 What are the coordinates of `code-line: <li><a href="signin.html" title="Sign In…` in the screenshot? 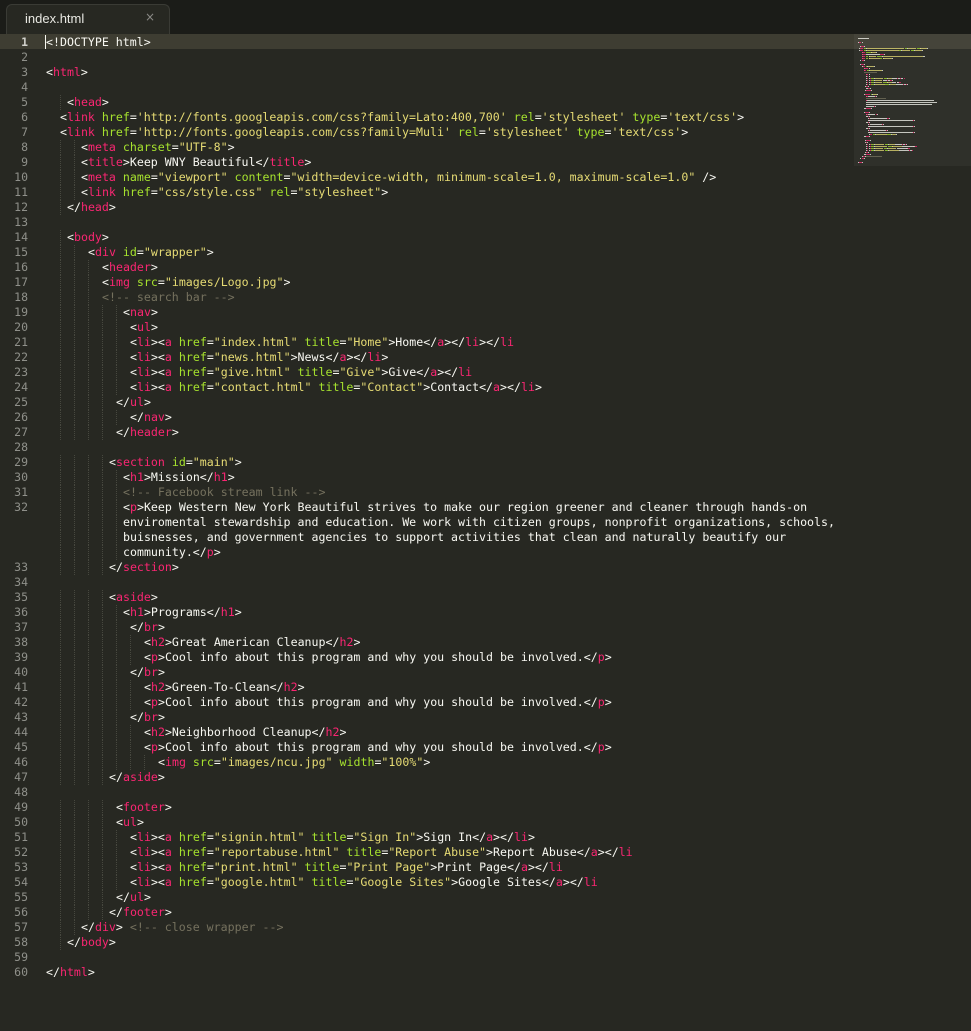 It's located at (332, 837).